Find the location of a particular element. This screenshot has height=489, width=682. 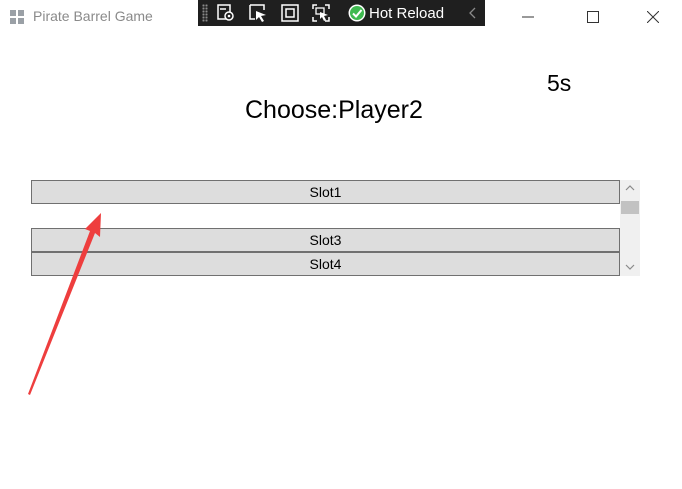

hot-reload-button: Hot Reload is located at coordinates (396, 13).